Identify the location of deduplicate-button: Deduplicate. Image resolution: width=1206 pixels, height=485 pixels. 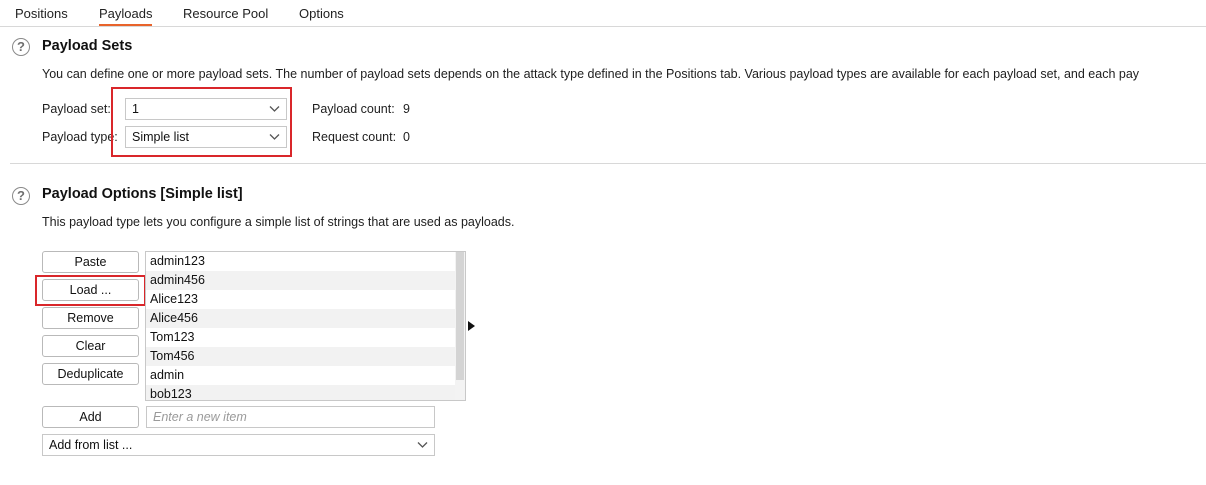
(90, 374).